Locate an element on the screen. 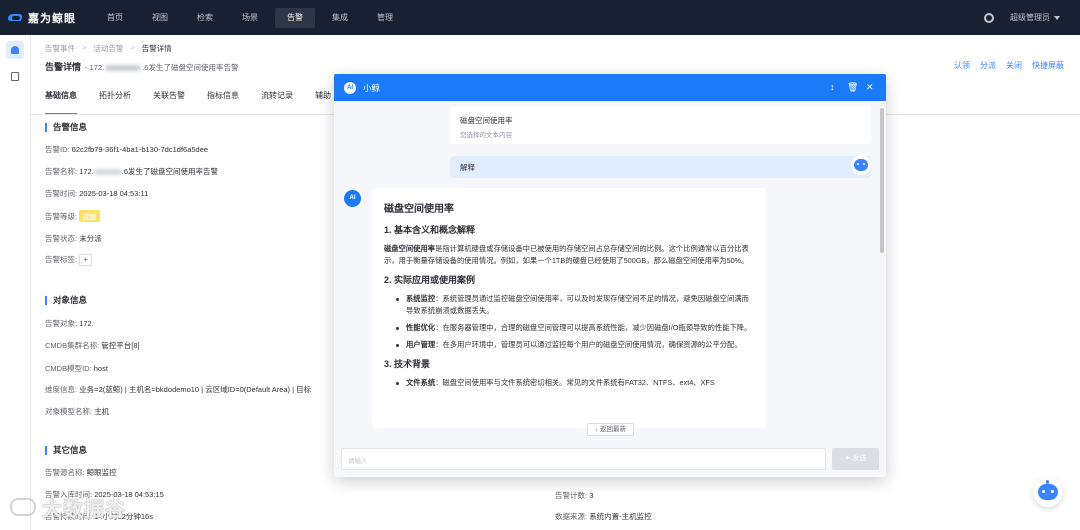  tab-topology: 拓扑分析 is located at coordinates (115, 102).